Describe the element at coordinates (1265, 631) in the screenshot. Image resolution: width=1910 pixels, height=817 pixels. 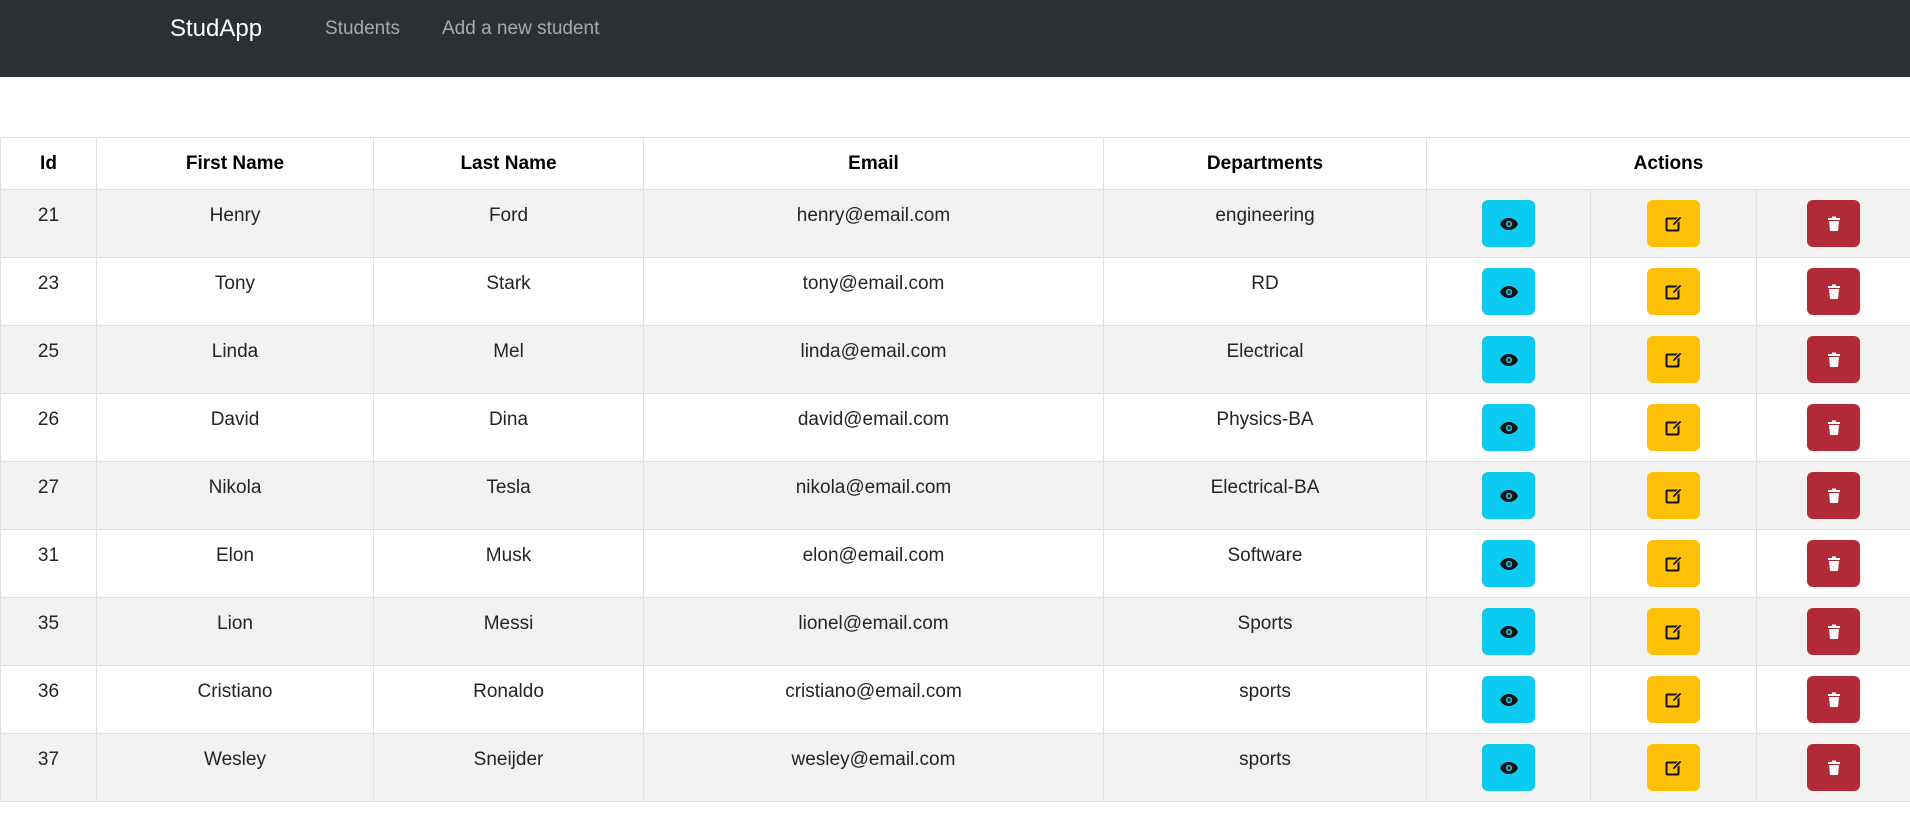
I see `cell-department: Sports` at that location.